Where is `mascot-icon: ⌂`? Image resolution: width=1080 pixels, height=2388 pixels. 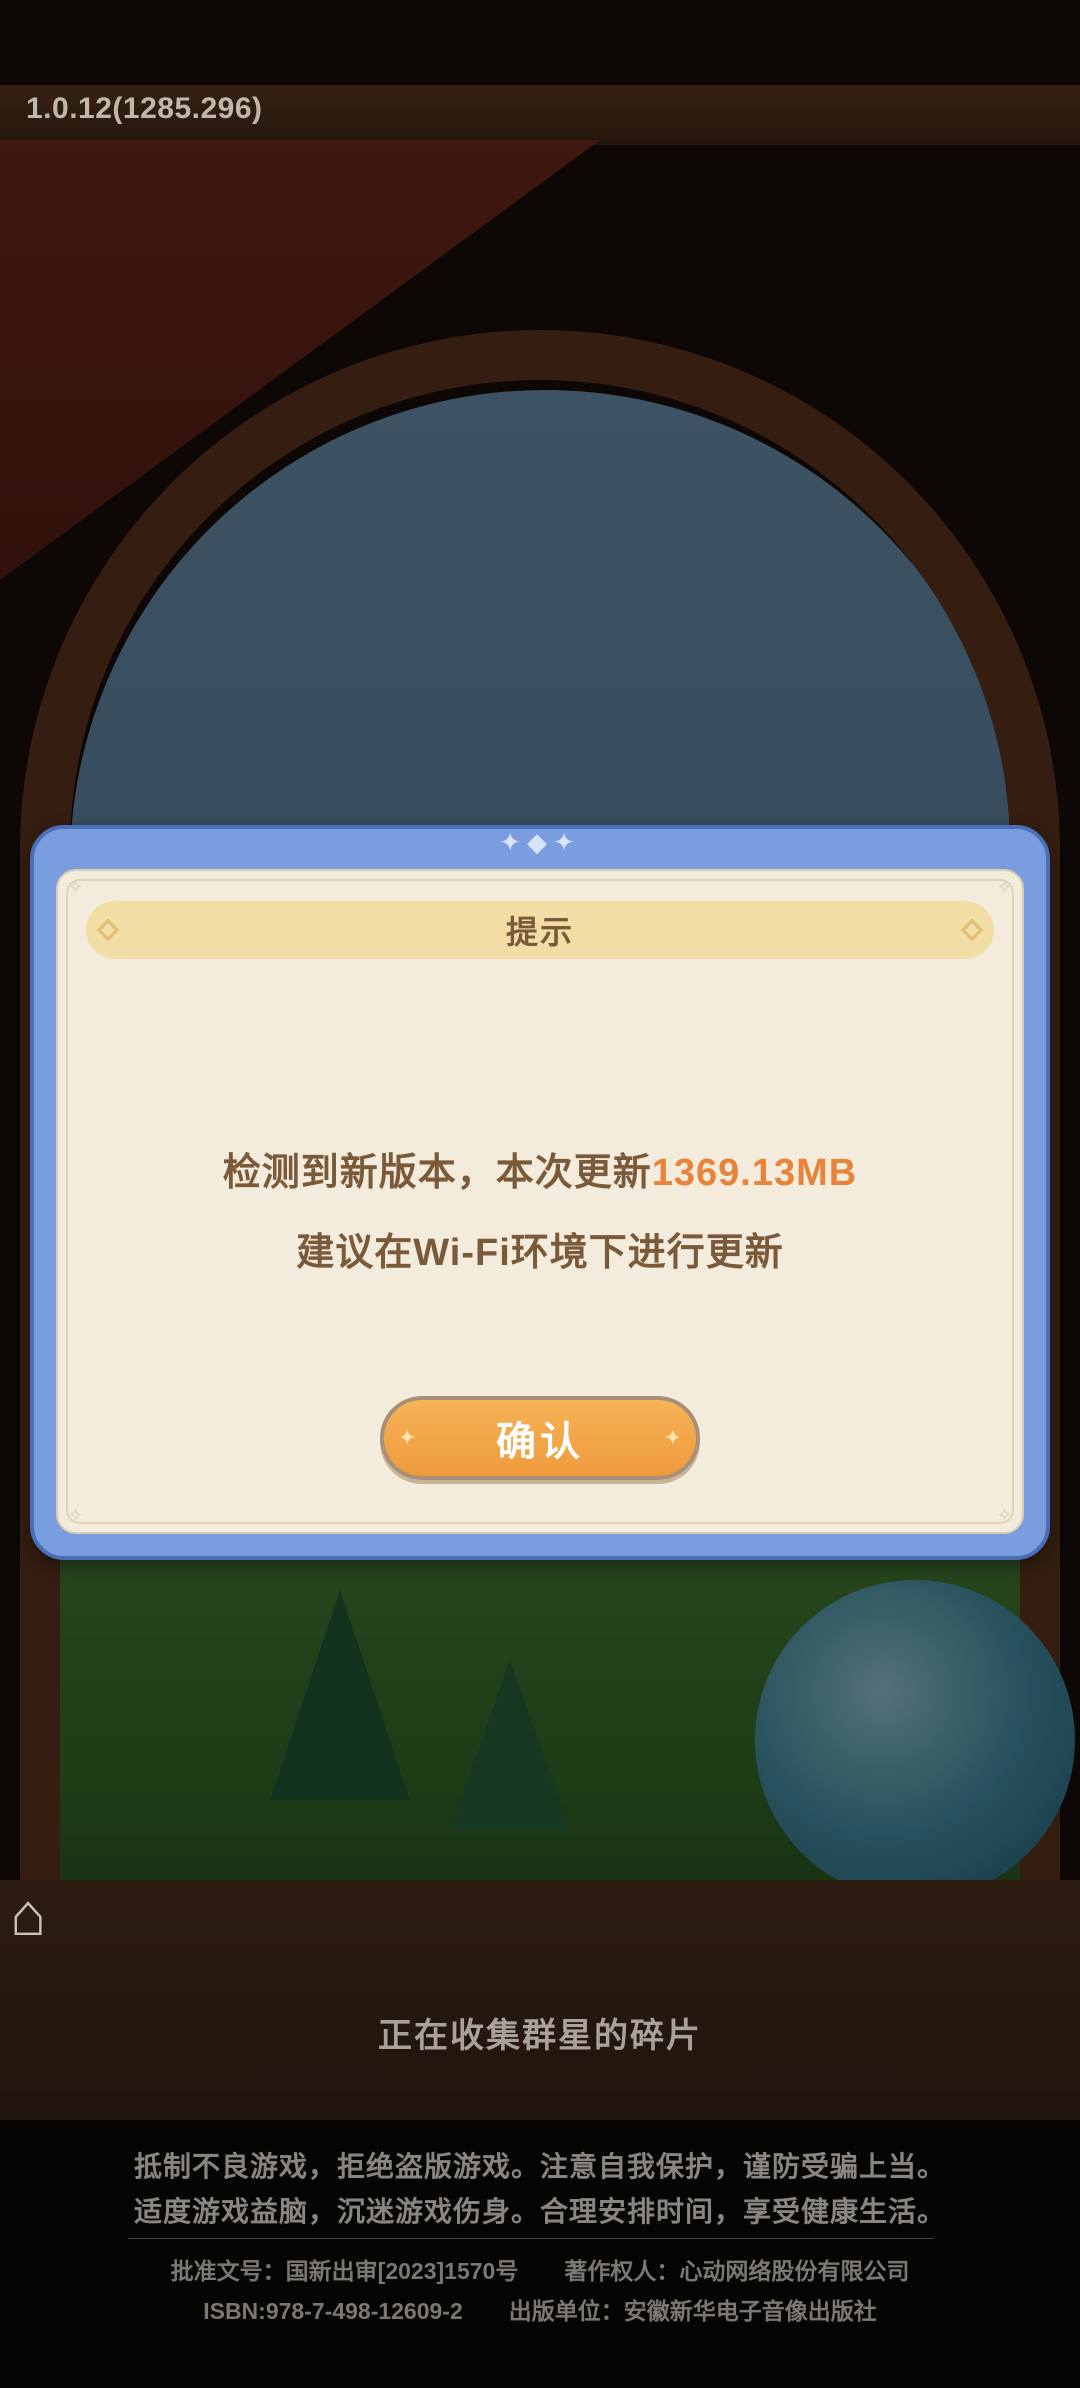
mascot-icon: ⌂ is located at coordinates (28, 1914).